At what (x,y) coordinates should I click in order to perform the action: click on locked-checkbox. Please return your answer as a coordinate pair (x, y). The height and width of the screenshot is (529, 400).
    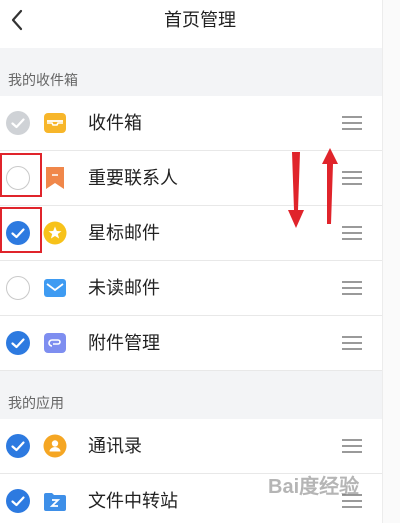
    Looking at the image, I should click on (18, 123).